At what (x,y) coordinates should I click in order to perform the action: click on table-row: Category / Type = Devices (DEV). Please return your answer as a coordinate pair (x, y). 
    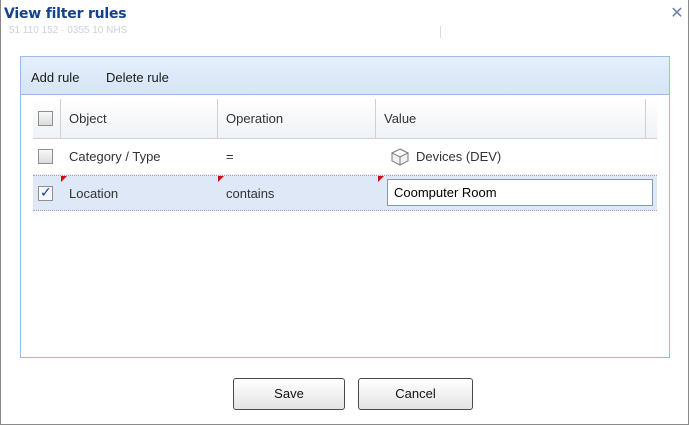
    Looking at the image, I should click on (345, 157).